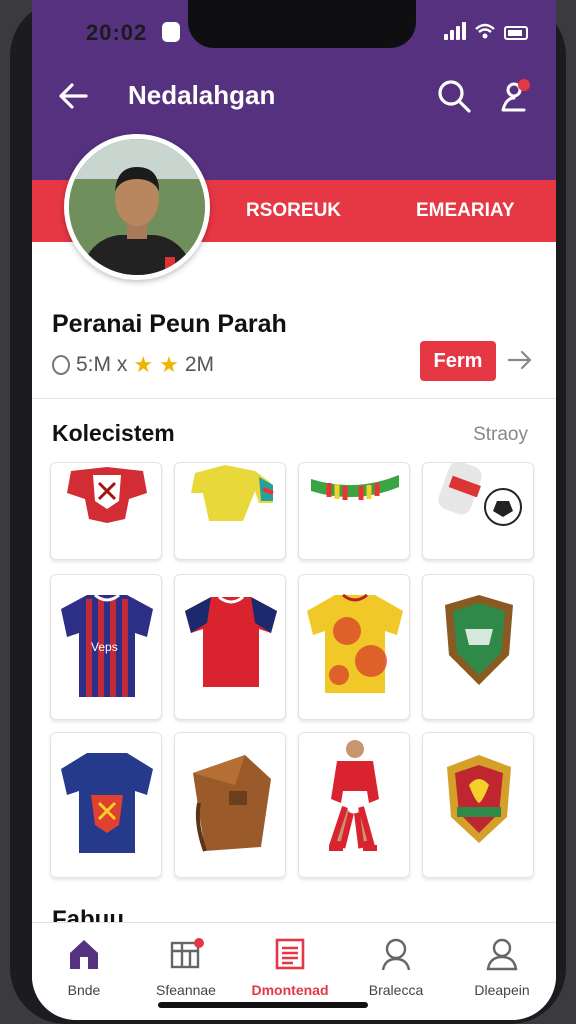  I want to click on person-portrait-icon, so click(137, 207).